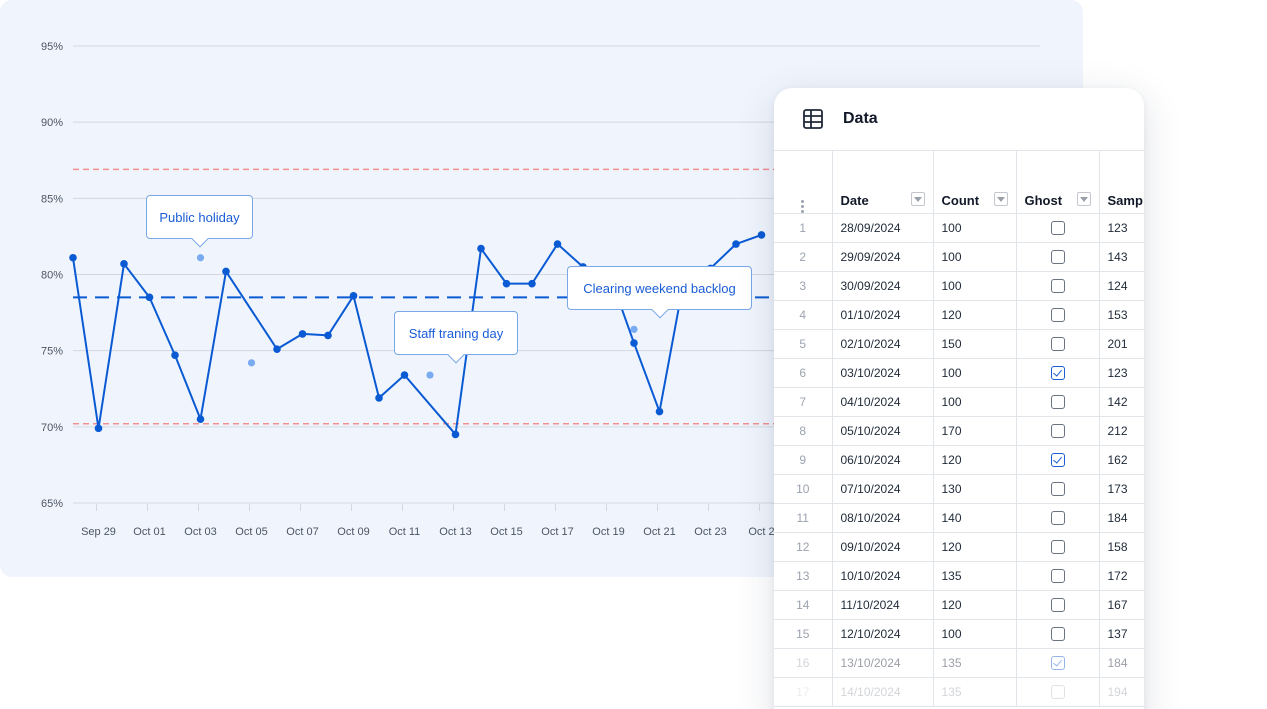  I want to click on cell-date: 29/09/2024, so click(882, 257).